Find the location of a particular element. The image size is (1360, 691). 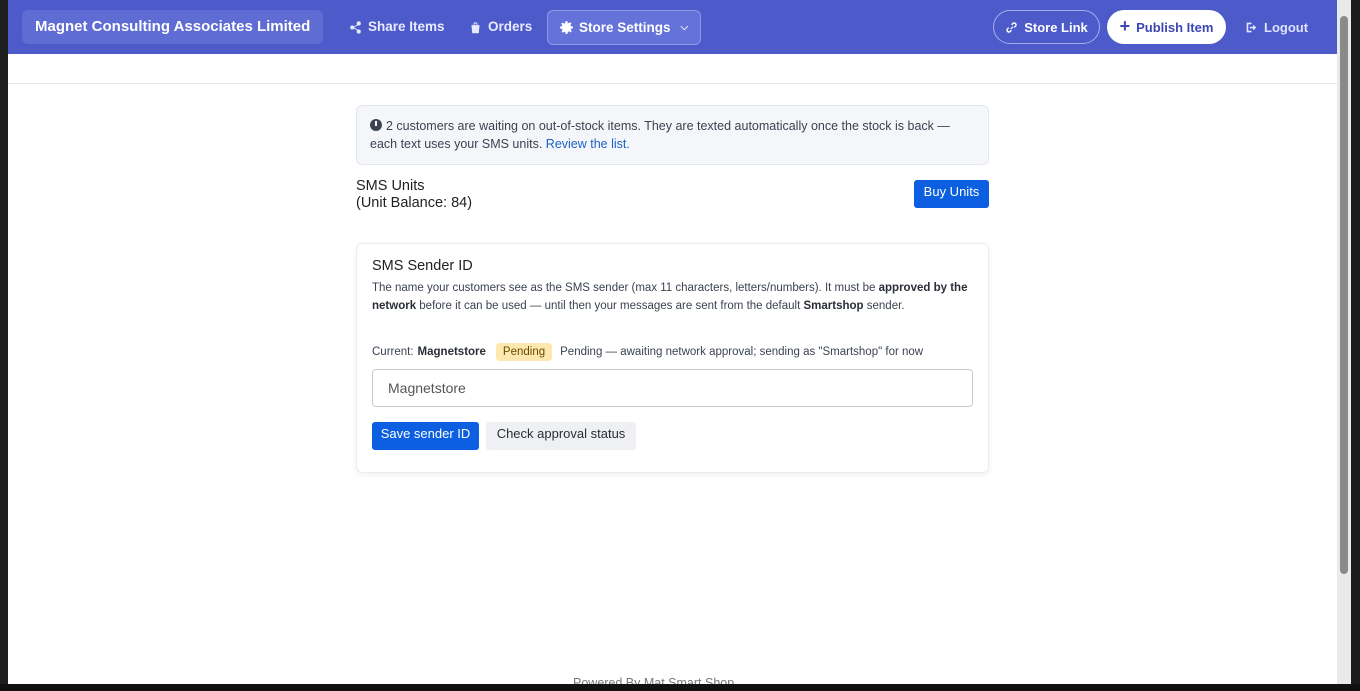

desktop-edge-right is located at coordinates (1355, 342).